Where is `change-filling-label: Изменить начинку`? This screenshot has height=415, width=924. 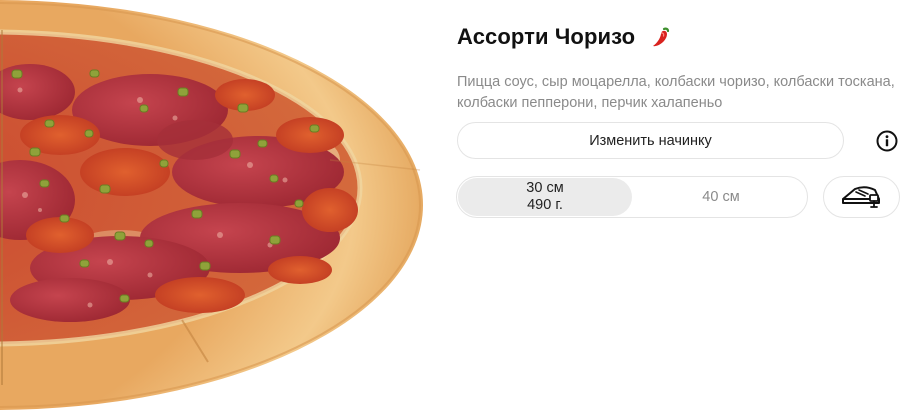 change-filling-label: Изменить начинку is located at coordinates (650, 140).